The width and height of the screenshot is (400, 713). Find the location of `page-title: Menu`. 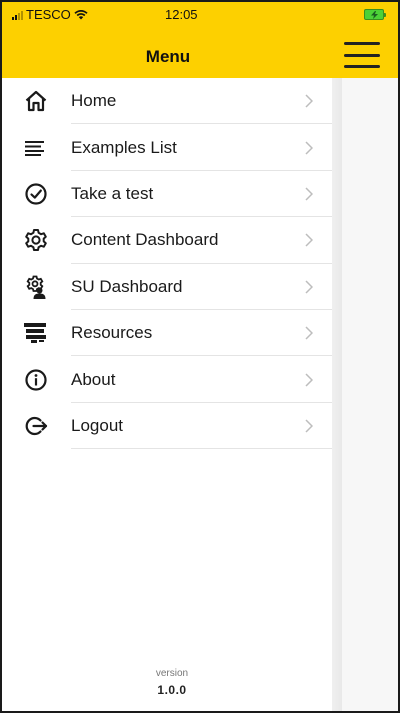

page-title: Menu is located at coordinates (168, 56).